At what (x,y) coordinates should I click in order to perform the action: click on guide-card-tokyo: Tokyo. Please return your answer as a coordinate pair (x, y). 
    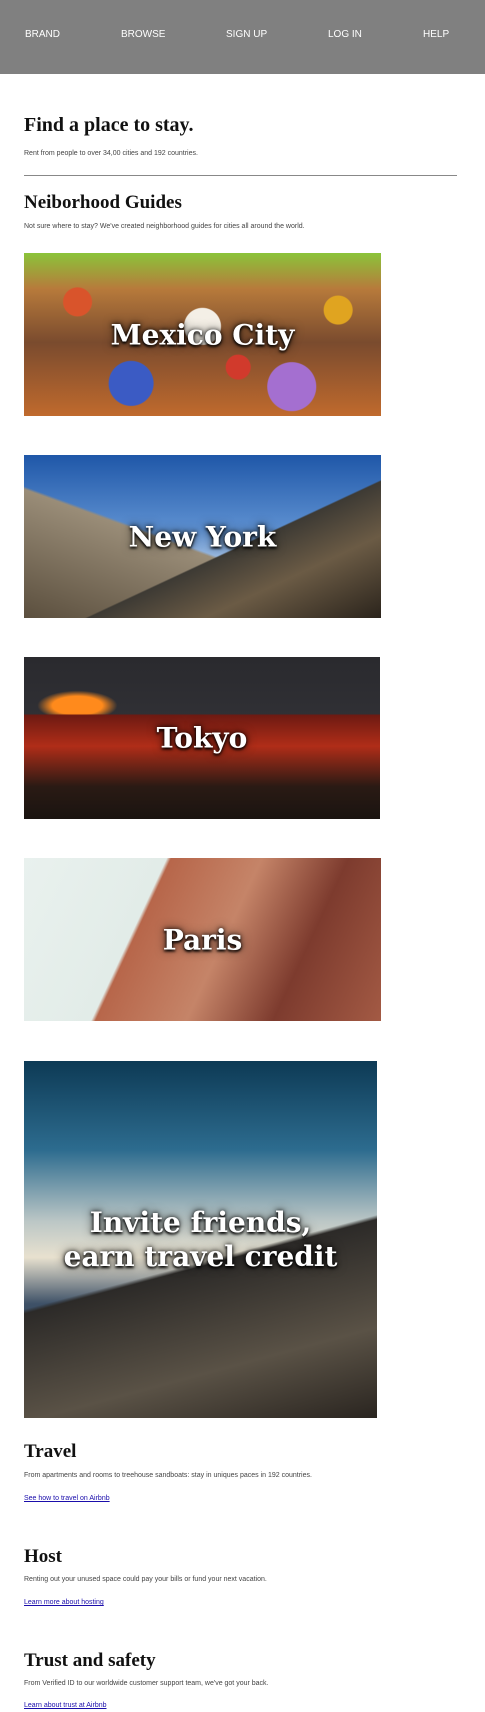
    Looking at the image, I should click on (202, 738).